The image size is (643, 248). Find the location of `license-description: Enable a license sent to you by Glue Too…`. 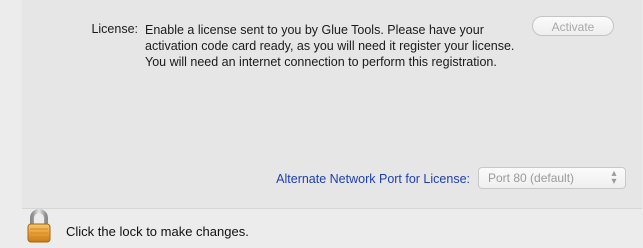

license-description: Enable a license sent to you by Glue Too… is located at coordinates (330, 46).